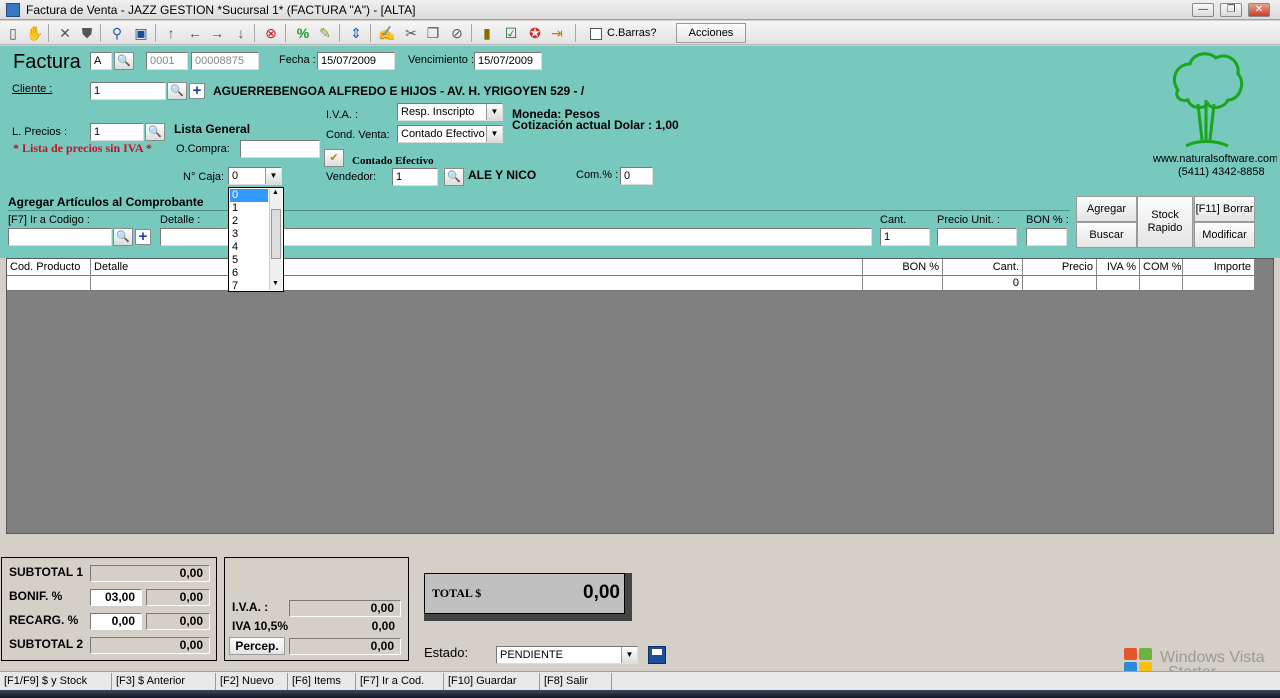 Image resolution: width=1280 pixels, height=698 pixels. What do you see at coordinates (116, 597) in the screenshot?
I see `bonif-percent-field: 03,00` at bounding box center [116, 597].